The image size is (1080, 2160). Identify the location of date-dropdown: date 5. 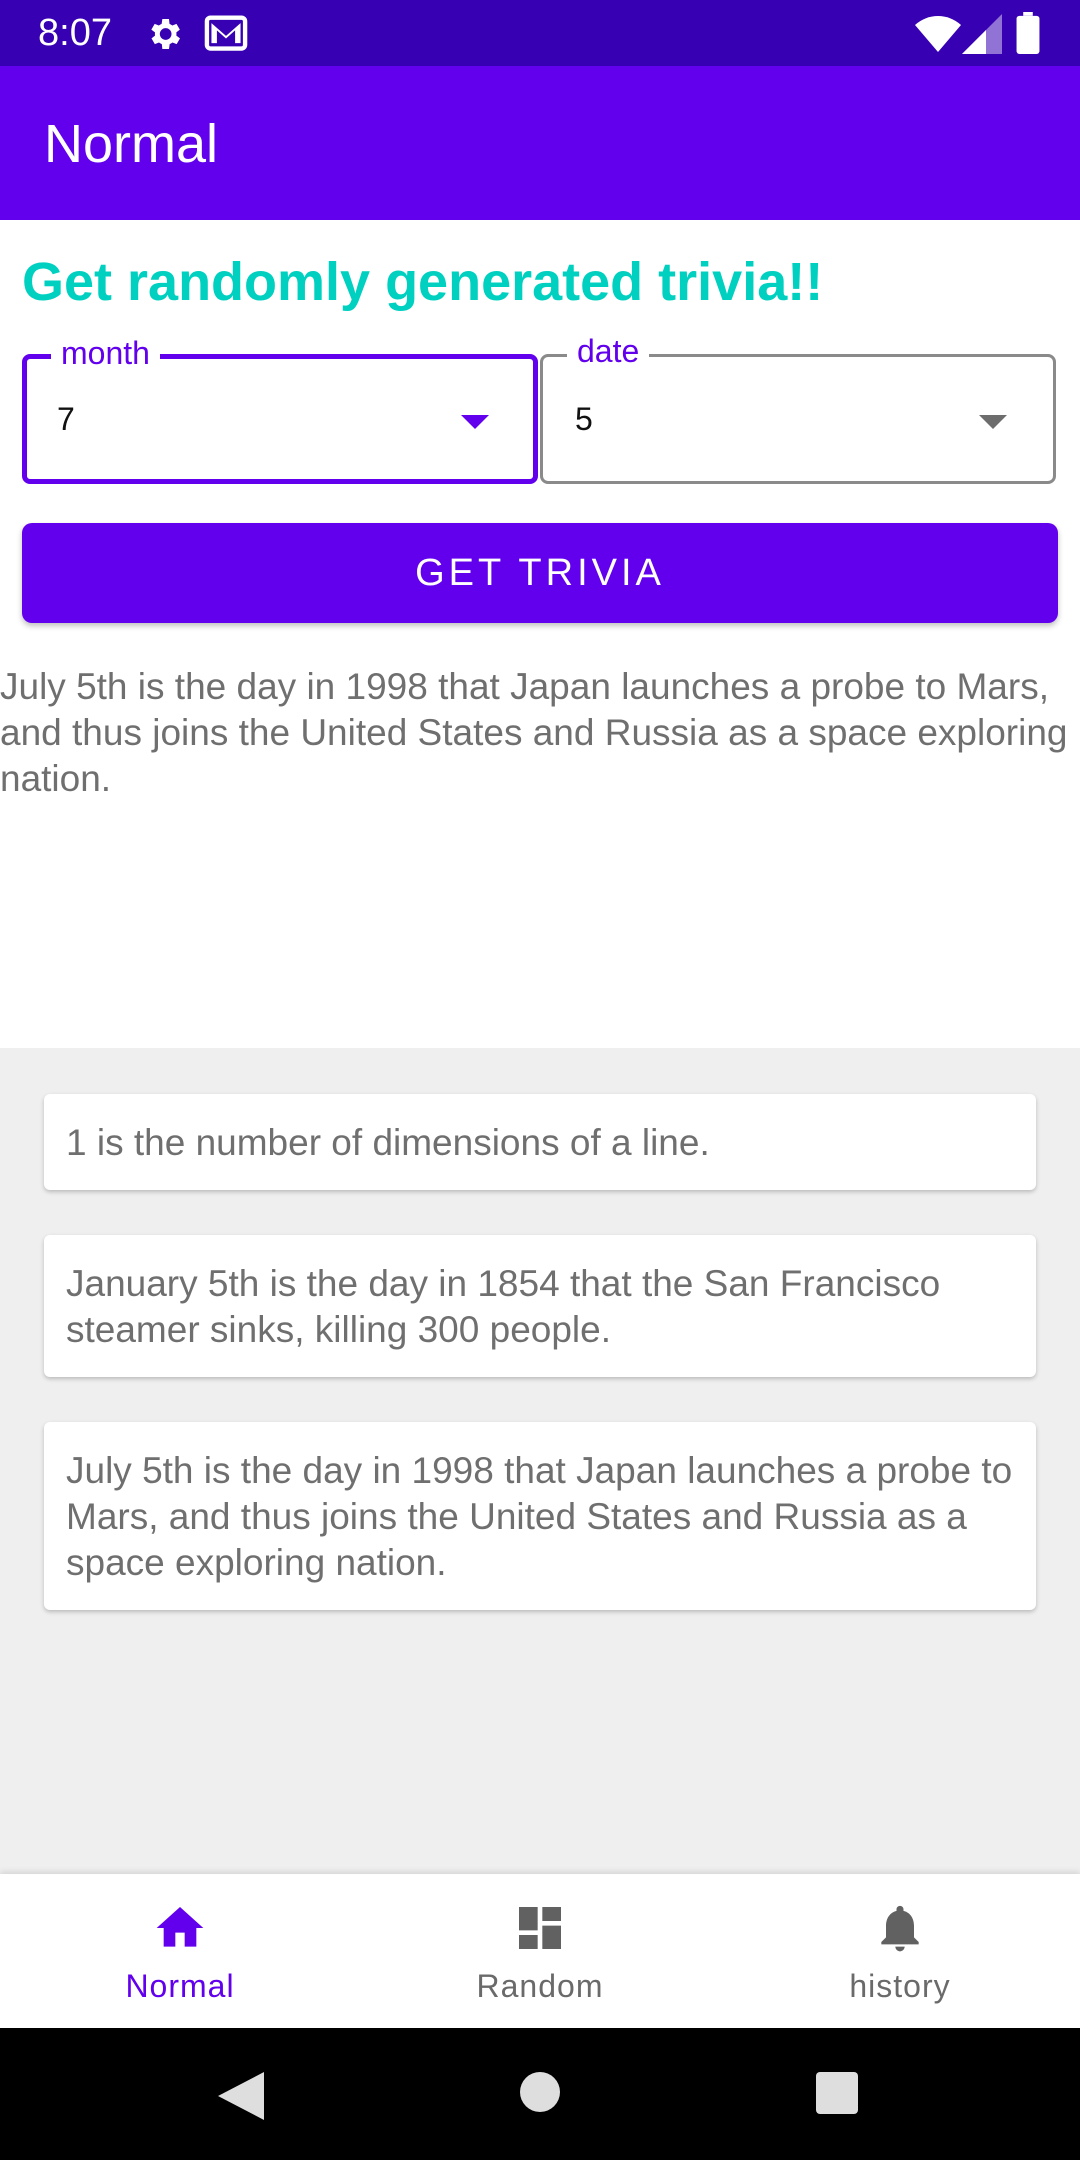
(798, 407).